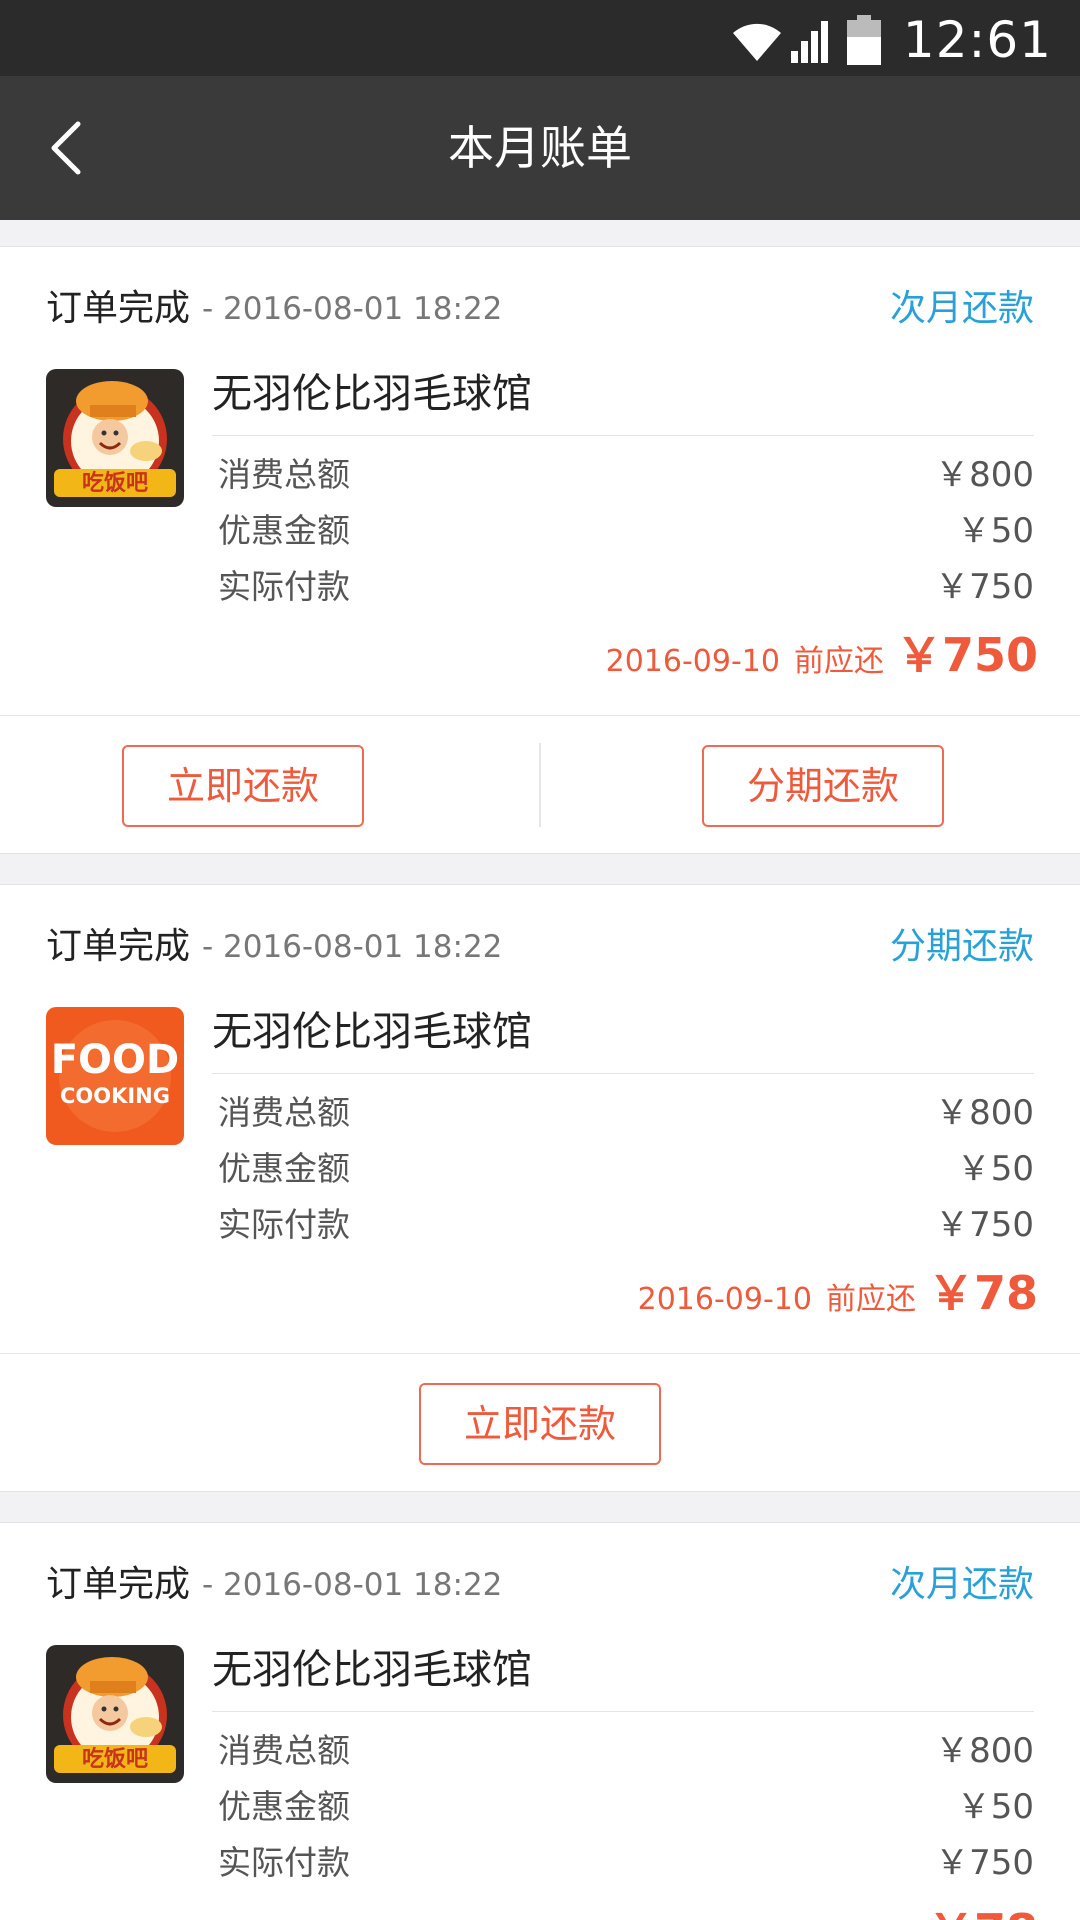 Image resolution: width=1080 pixels, height=1920 pixels. What do you see at coordinates (115, 1060) in the screenshot?
I see `svg-text: FOOD` at bounding box center [115, 1060].